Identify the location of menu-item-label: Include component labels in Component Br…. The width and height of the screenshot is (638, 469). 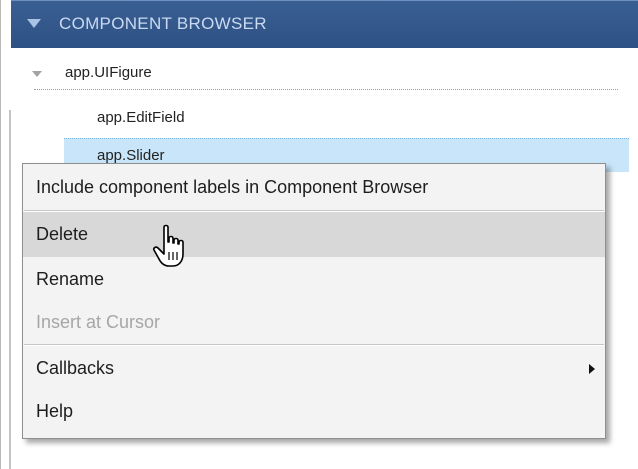
(232, 187).